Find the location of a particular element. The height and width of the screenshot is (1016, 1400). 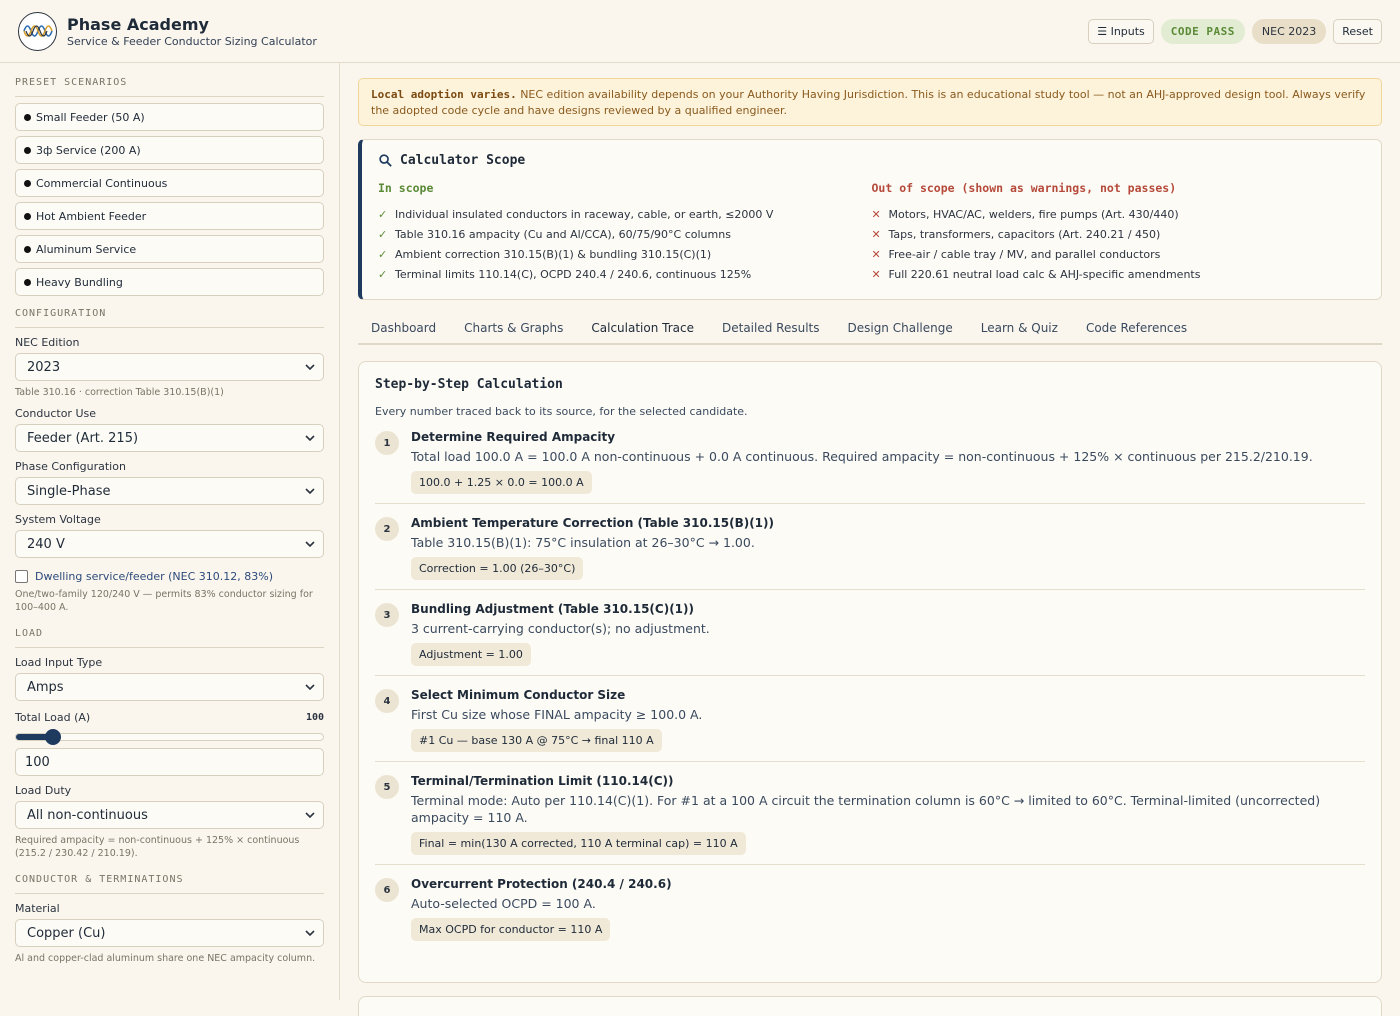

nec-edition-badge: NEC 2023 is located at coordinates (1289, 31).